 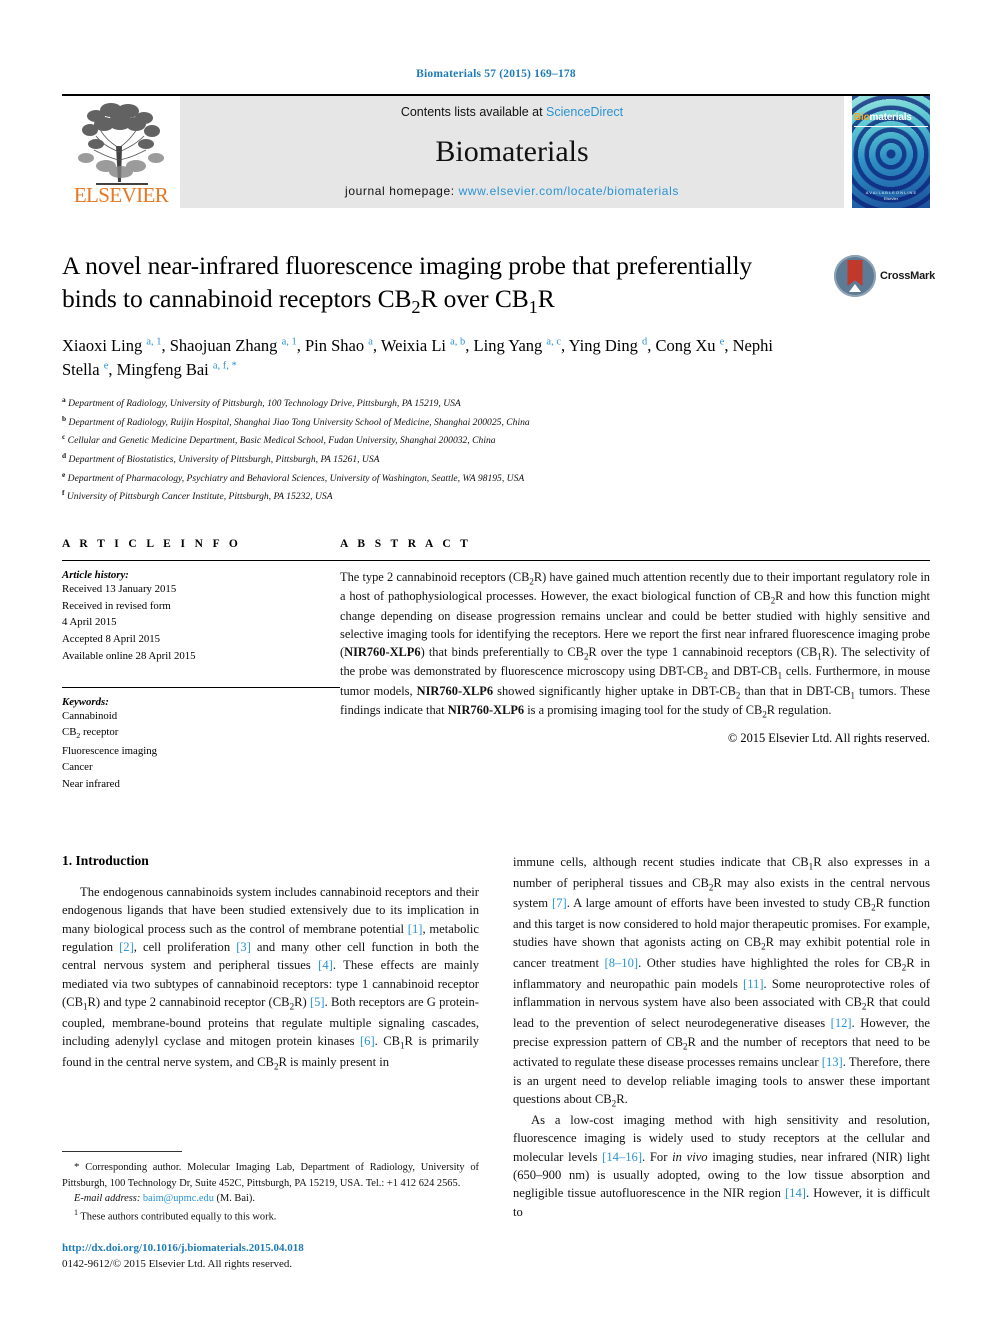 I want to click on title-line-2-mid: R over CB, so click(x=474, y=298).